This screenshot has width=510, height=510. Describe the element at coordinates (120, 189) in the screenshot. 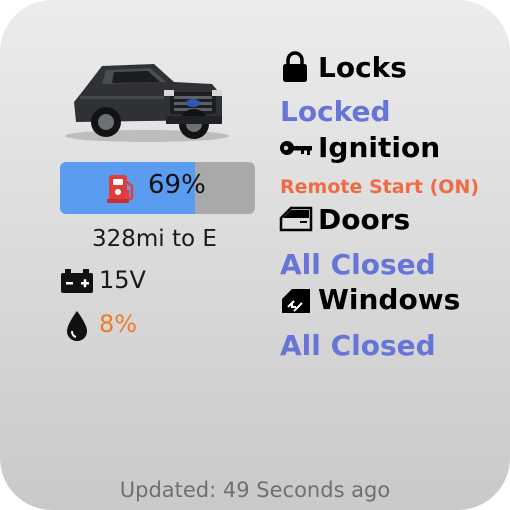

I see `fuel-pump-icon` at that location.